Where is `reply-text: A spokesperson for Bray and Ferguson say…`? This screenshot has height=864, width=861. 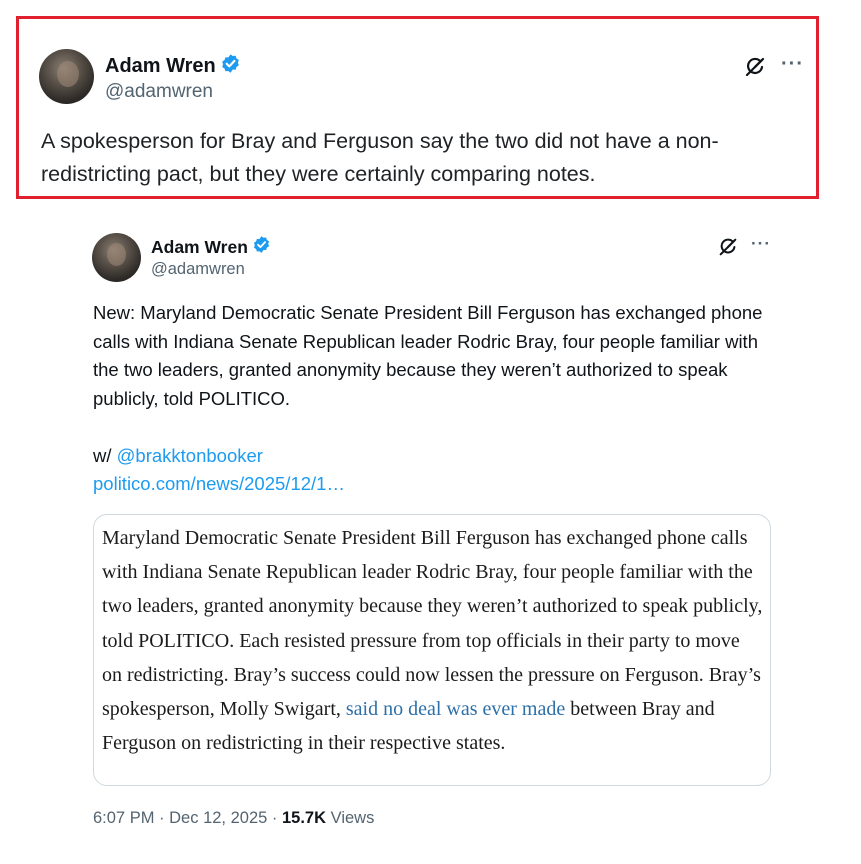 reply-text: A spokesperson for Bray and Ferguson say… is located at coordinates (380, 157).